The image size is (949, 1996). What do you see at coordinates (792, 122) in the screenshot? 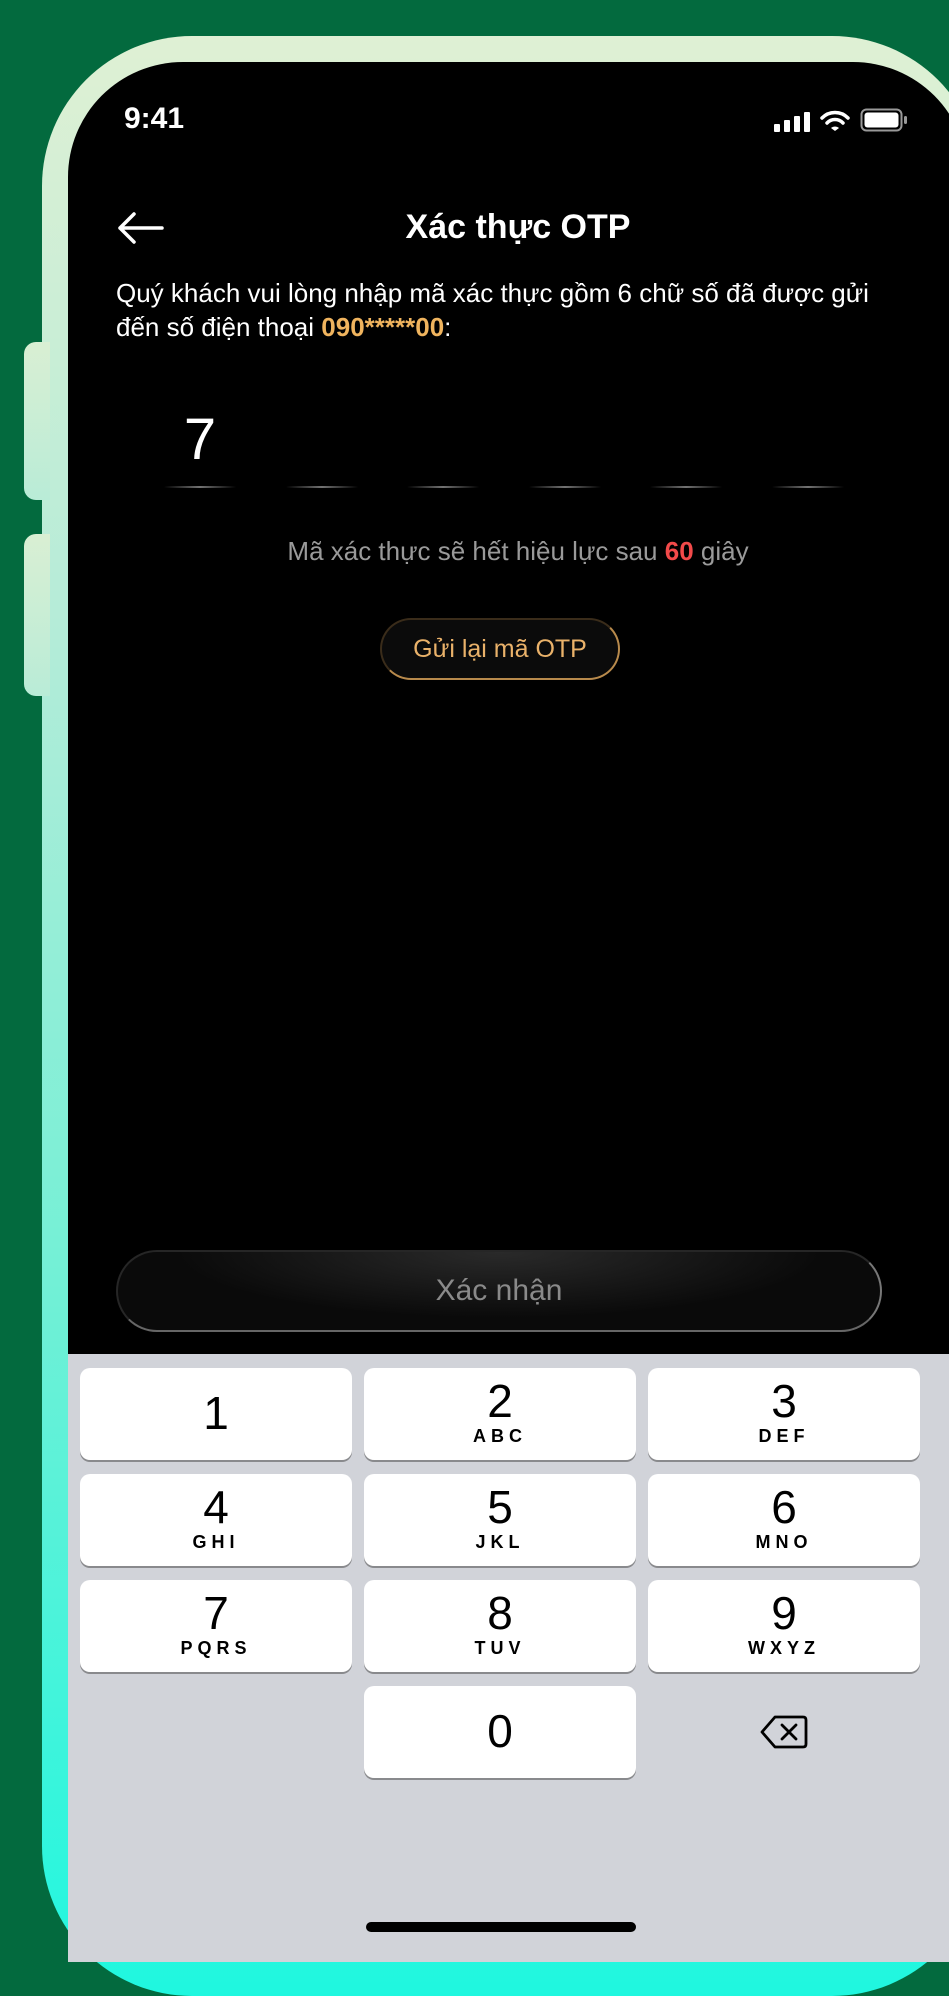
I see `signal-icon` at bounding box center [792, 122].